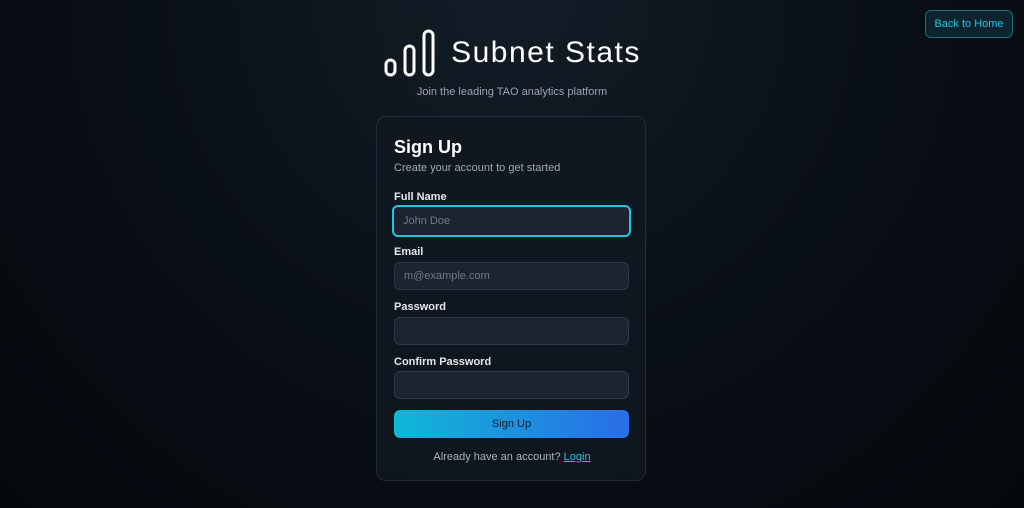 This screenshot has height=508, width=1024. I want to click on password-label: Password, so click(420, 307).